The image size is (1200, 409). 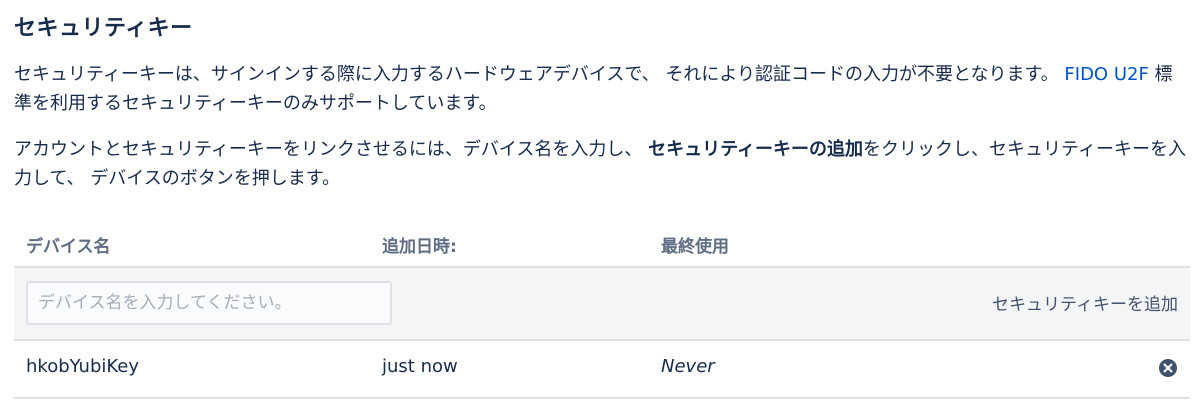 I want to click on remove-circle-icon, so click(x=1168, y=368).